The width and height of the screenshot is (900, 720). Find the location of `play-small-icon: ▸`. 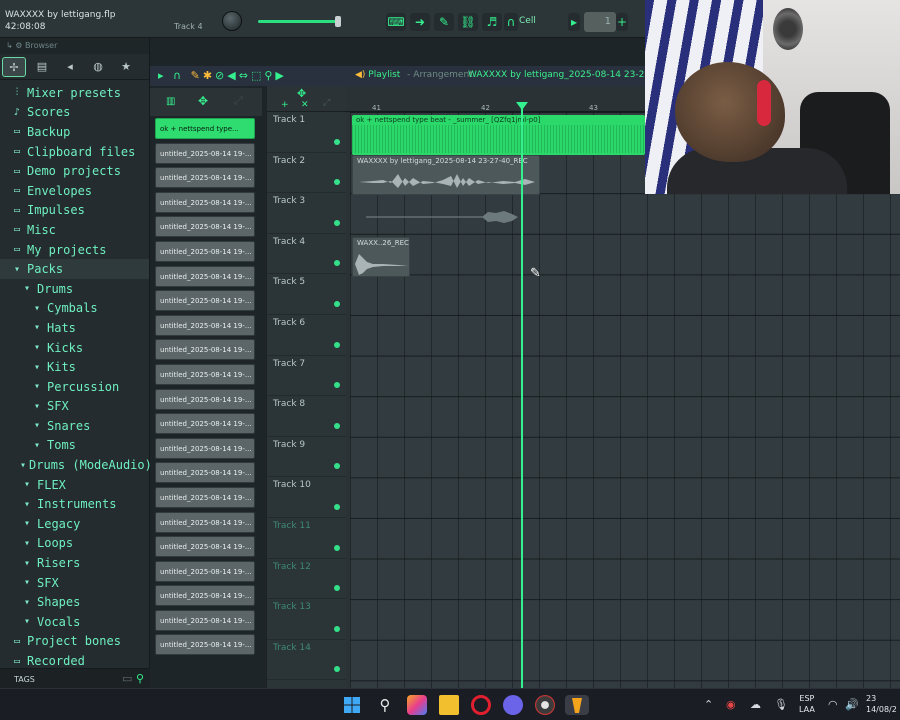

play-small-icon: ▸ is located at coordinates (574, 22).